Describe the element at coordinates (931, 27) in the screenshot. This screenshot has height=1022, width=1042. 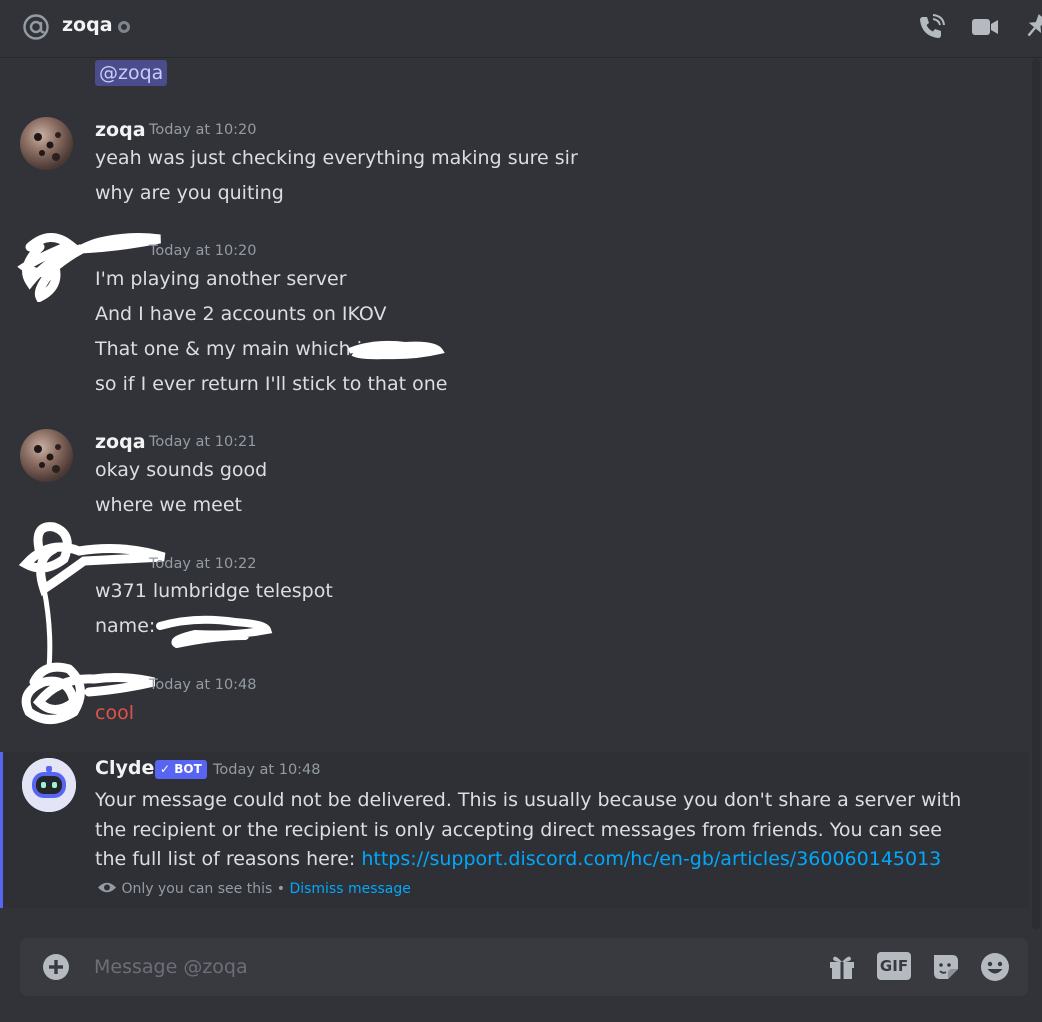
I see `voice-call-icon` at that location.